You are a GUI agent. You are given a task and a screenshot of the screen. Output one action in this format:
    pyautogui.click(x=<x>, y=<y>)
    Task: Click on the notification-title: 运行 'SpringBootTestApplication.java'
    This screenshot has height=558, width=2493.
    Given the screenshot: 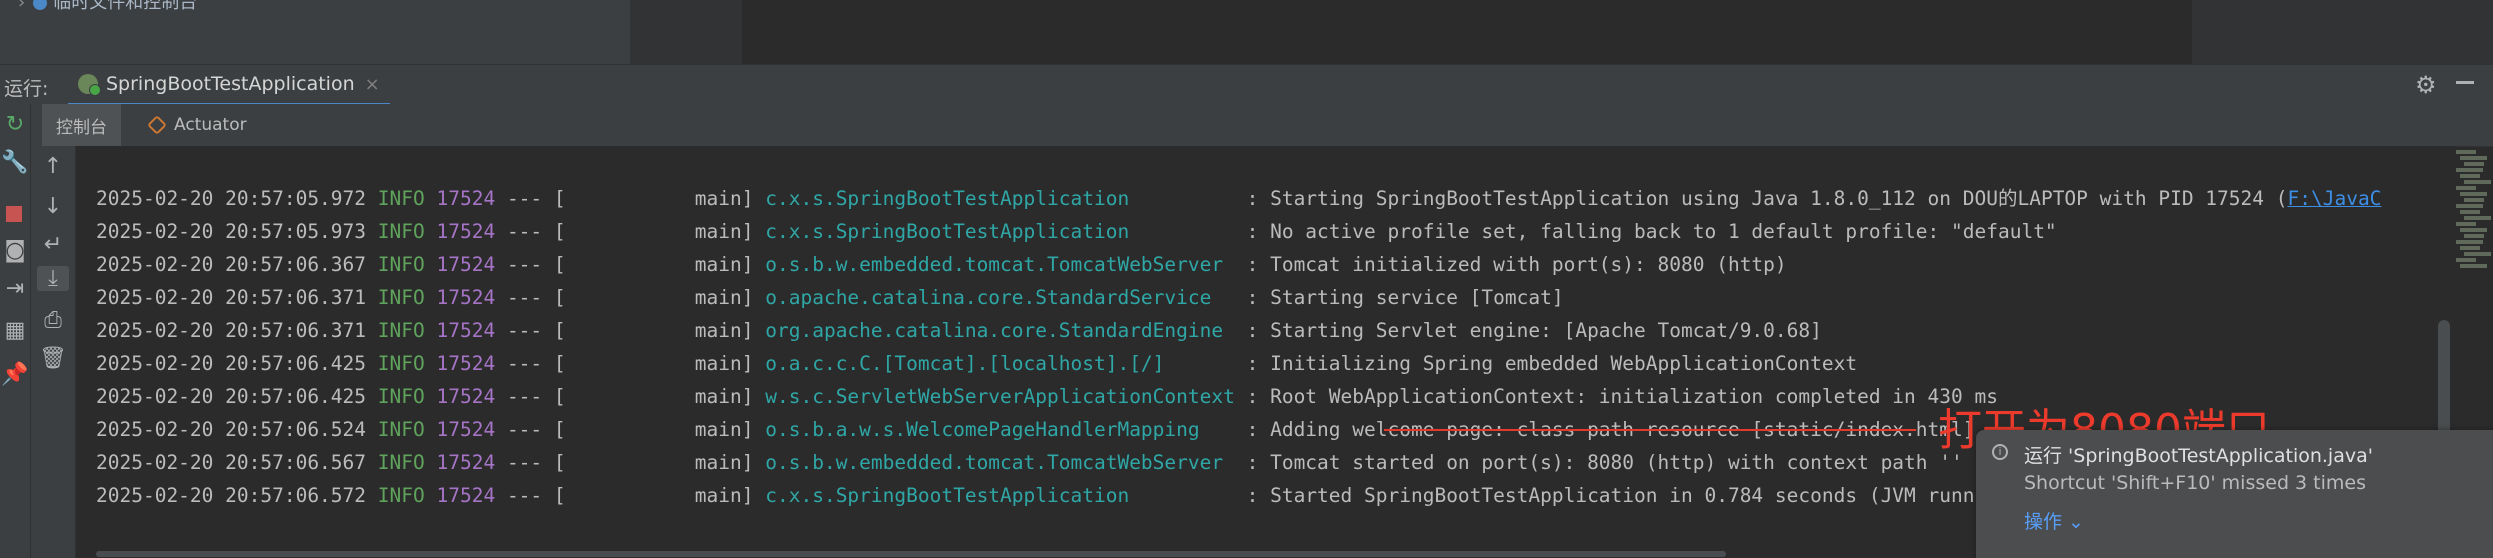 What is the action you would take?
    pyautogui.click(x=2198, y=456)
    